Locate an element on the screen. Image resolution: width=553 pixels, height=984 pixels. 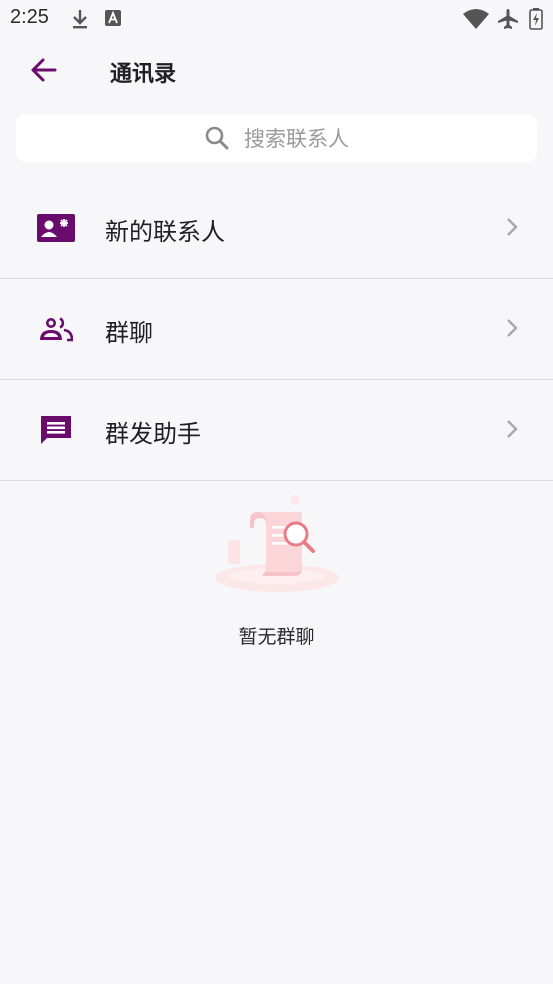
back-button is located at coordinates (44, 70).